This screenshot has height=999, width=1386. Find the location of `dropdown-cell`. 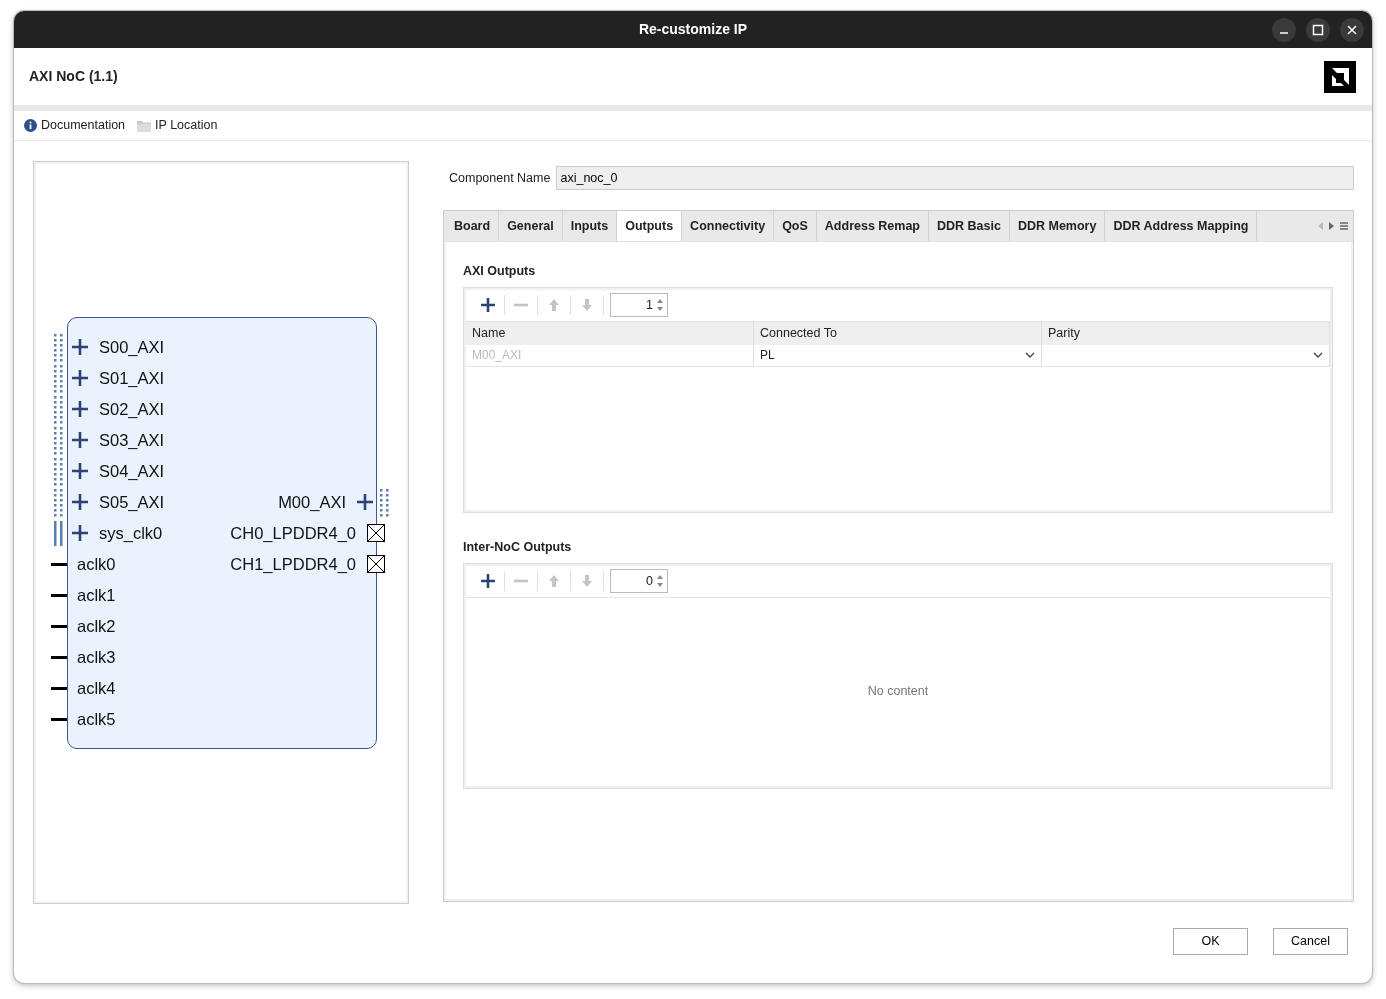

dropdown-cell is located at coordinates (1186, 355).